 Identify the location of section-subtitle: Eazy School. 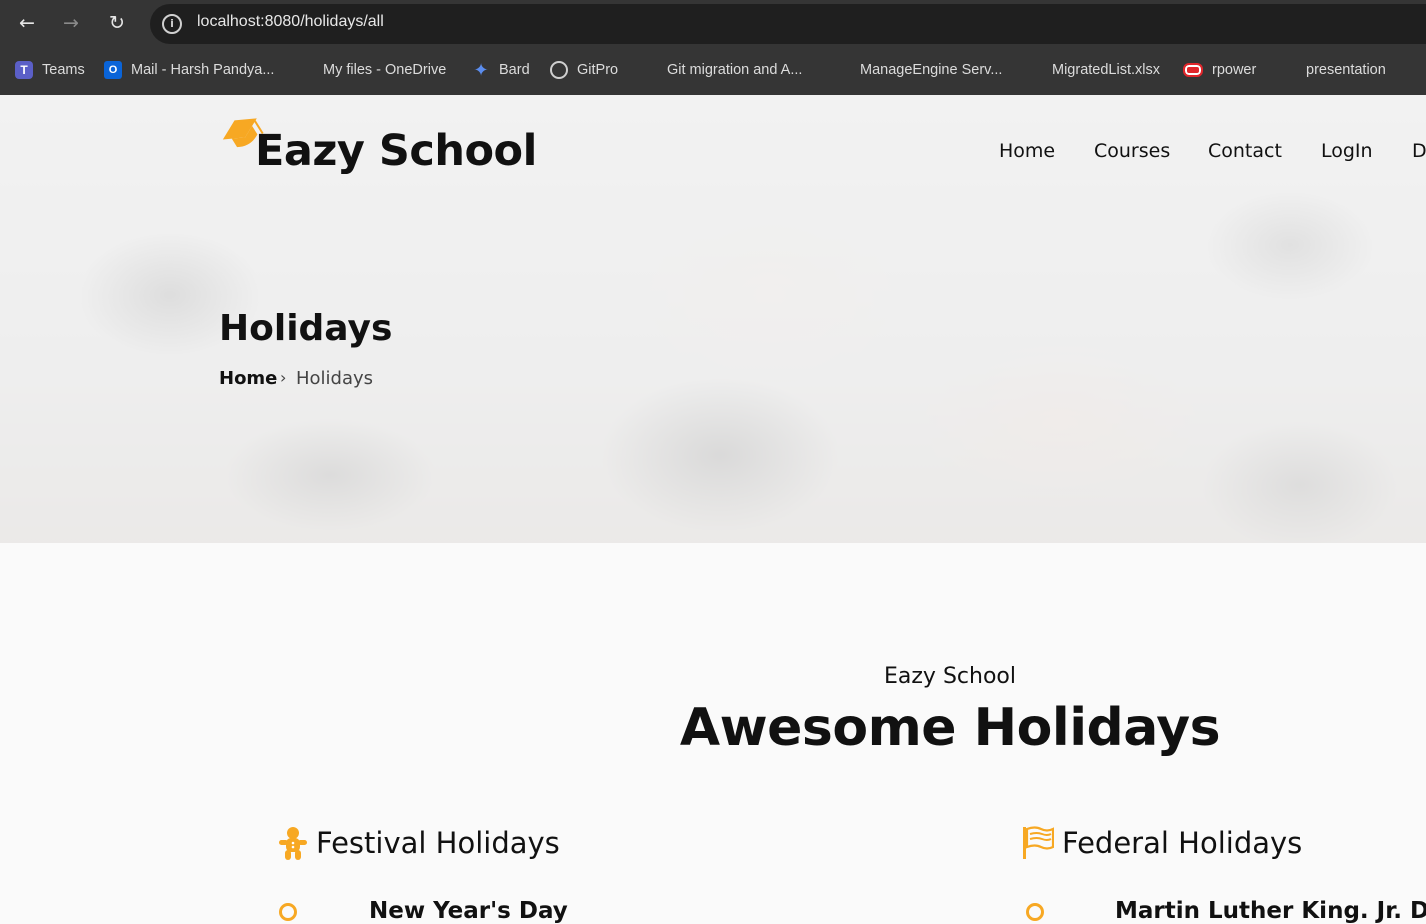
(950, 676).